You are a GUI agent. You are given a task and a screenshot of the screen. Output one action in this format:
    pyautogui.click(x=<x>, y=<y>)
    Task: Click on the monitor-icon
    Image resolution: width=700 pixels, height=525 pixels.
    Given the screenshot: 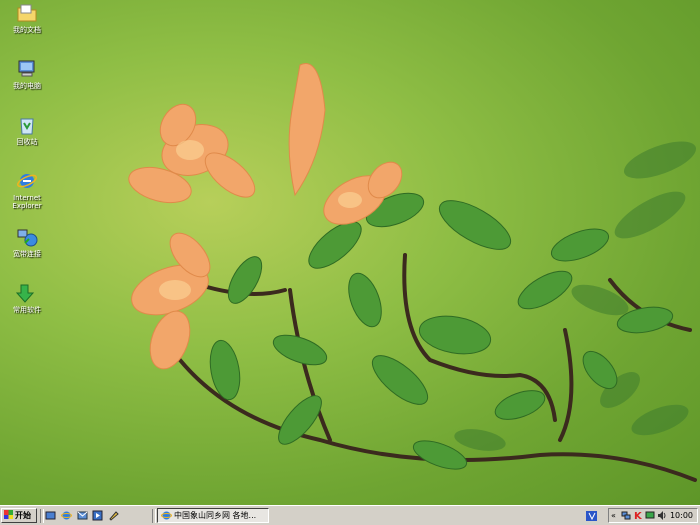 What is the action you would take?
    pyautogui.click(x=650, y=515)
    